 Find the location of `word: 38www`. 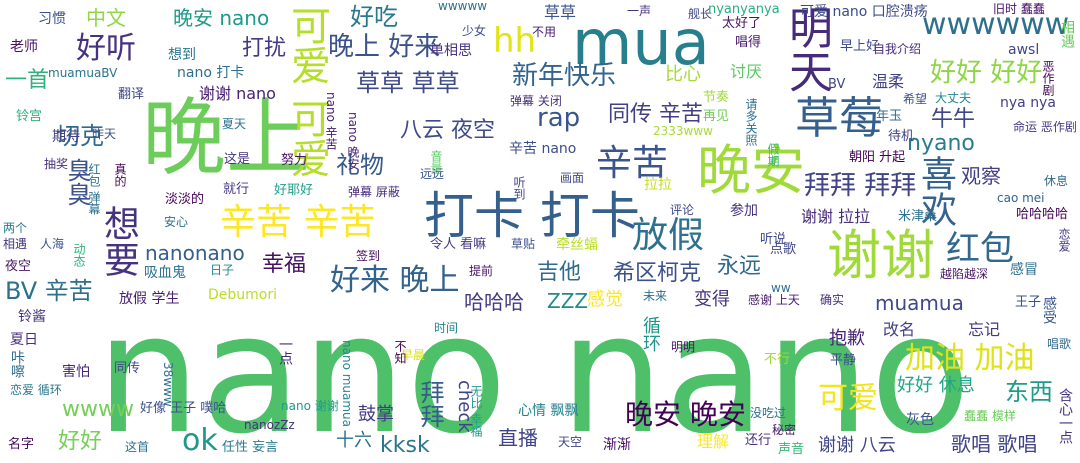

word: 38www is located at coordinates (168, 384).